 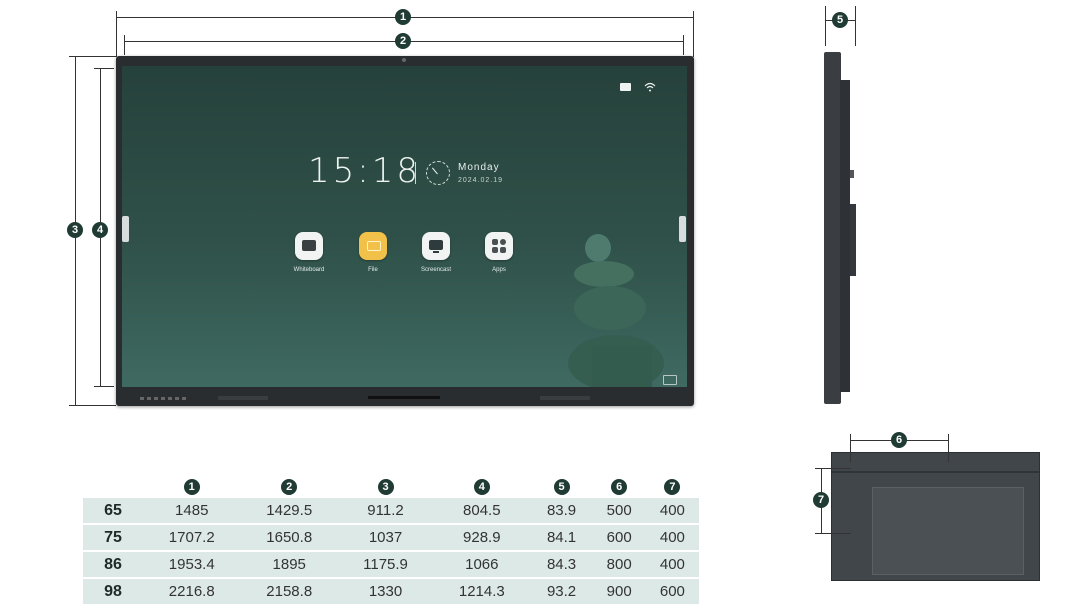 I want to click on header-badge-3: 3, so click(x=385, y=487).